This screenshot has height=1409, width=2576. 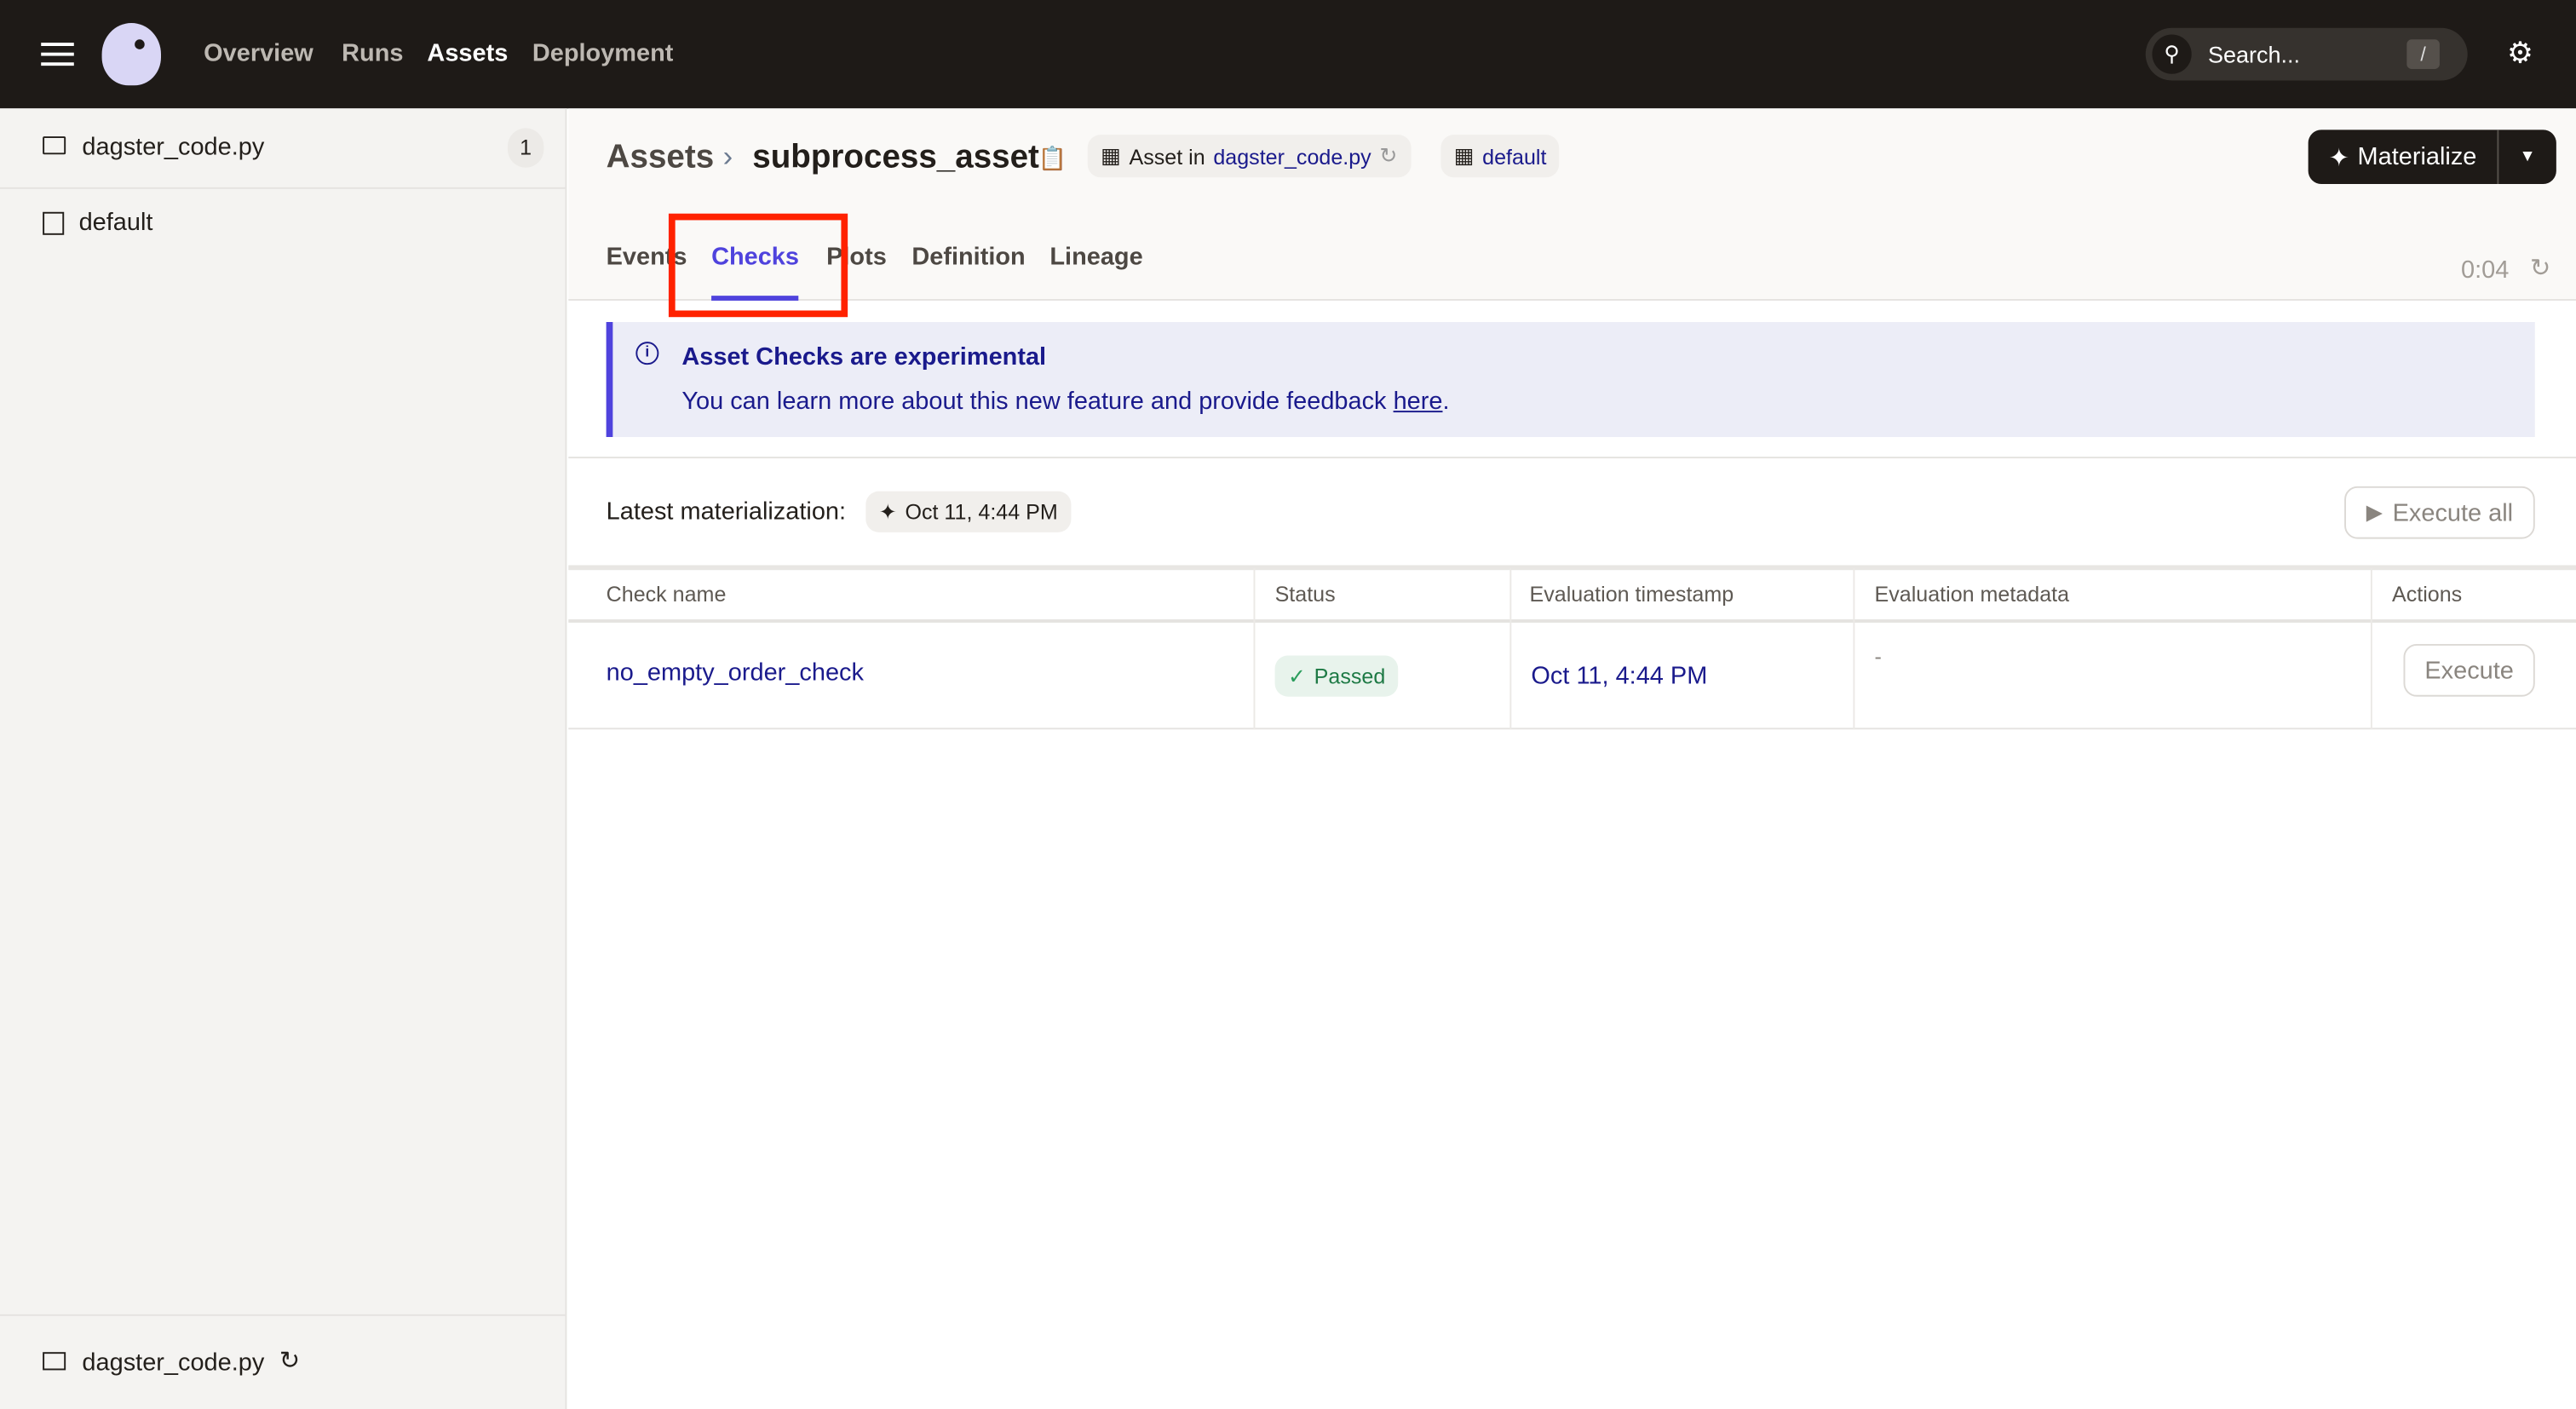 I want to click on column-header-metadata: Evaluation metadata, so click(x=1972, y=594).